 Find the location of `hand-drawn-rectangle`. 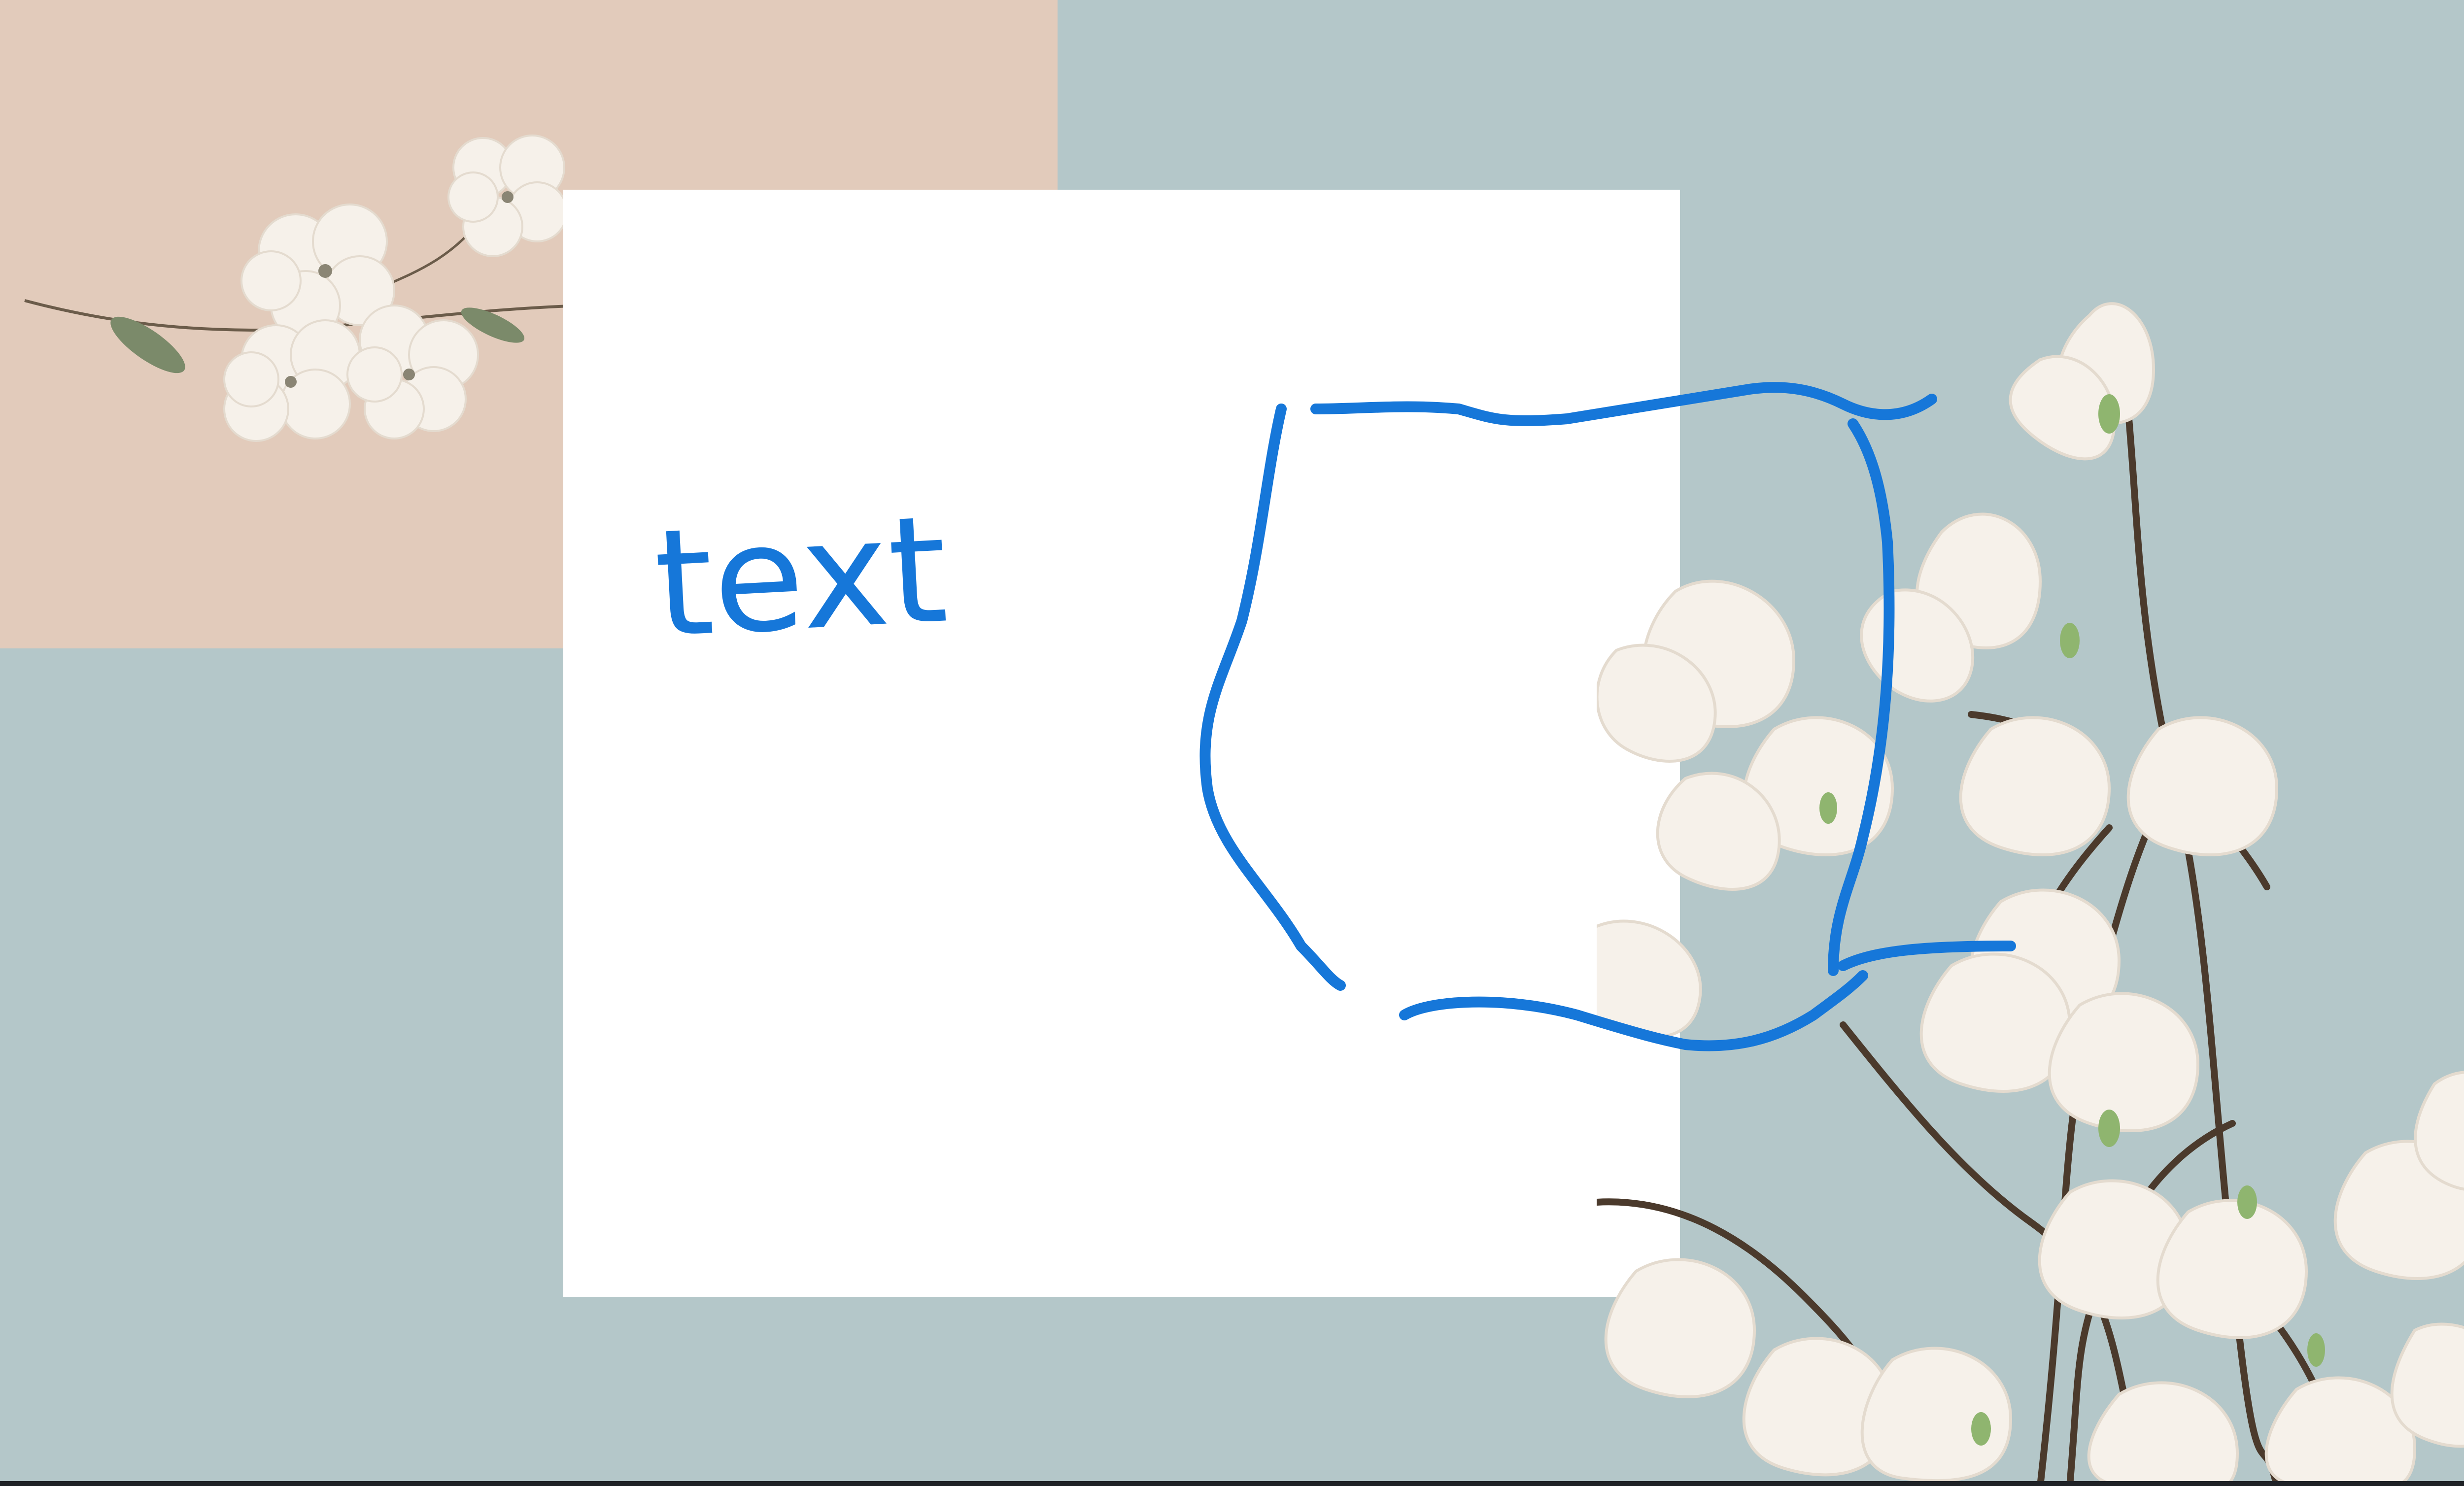

hand-drawn-rectangle is located at coordinates (1607, 716).